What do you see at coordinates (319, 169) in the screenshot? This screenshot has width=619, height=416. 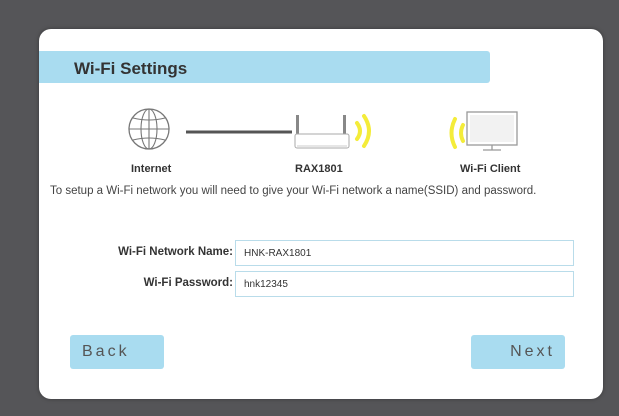 I see `router-label: RAX1801` at bounding box center [319, 169].